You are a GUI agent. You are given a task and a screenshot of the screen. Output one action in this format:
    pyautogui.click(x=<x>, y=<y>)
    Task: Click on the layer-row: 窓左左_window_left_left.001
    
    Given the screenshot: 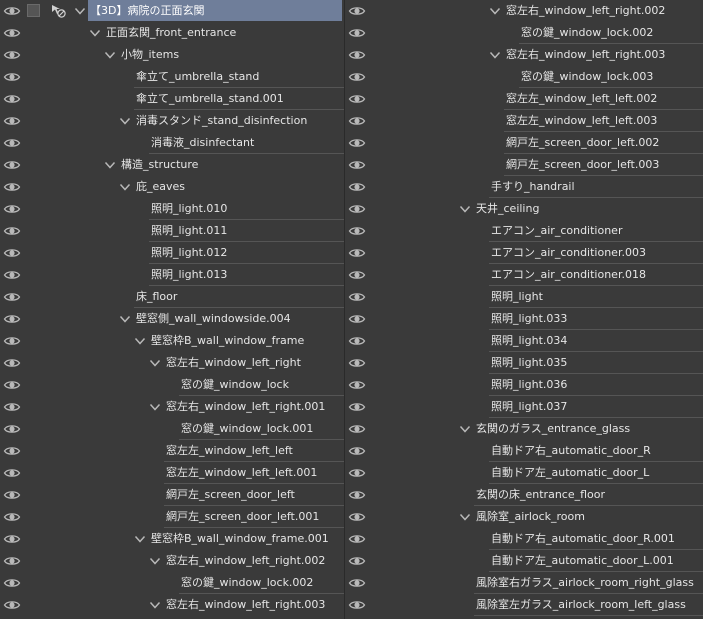 What is the action you would take?
    pyautogui.click(x=172, y=473)
    